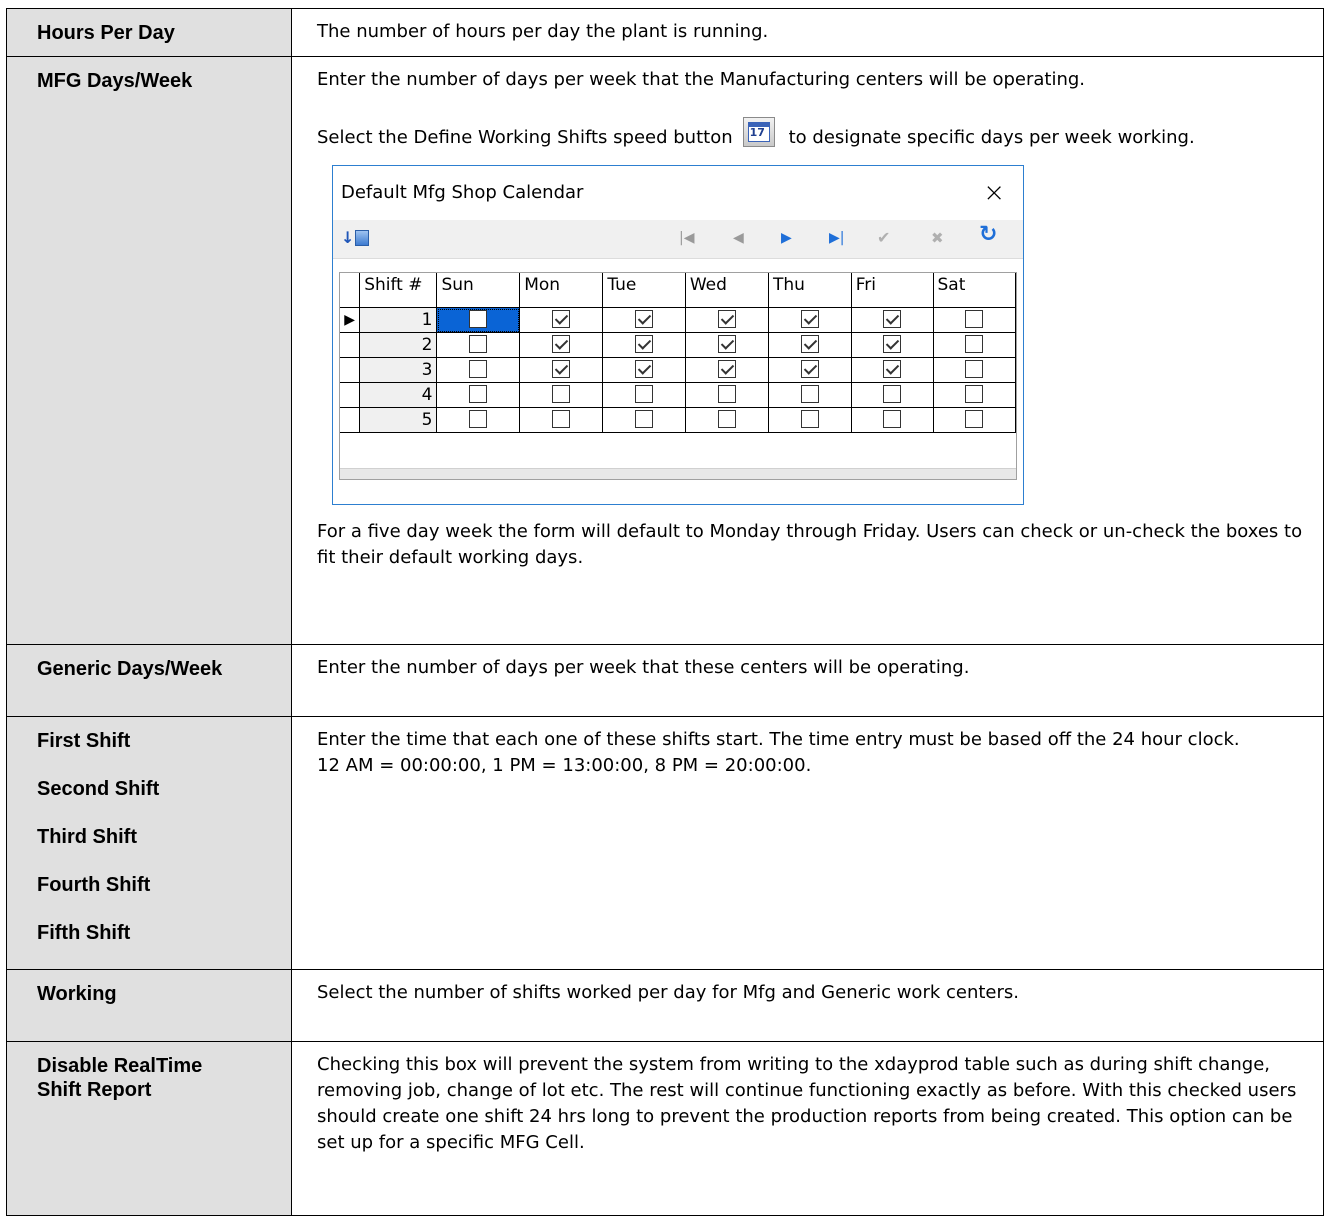  I want to click on shift-row: 5, so click(678, 420).